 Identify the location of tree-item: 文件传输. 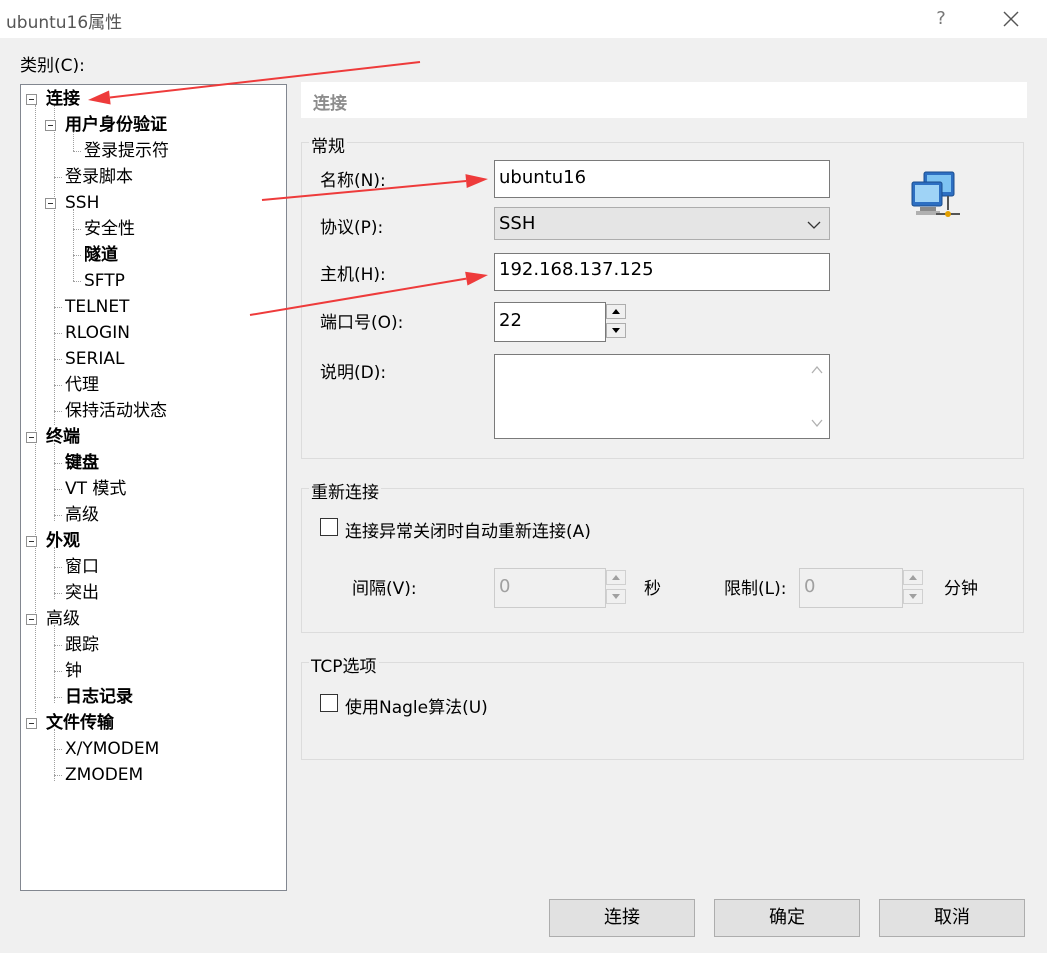
(80, 723).